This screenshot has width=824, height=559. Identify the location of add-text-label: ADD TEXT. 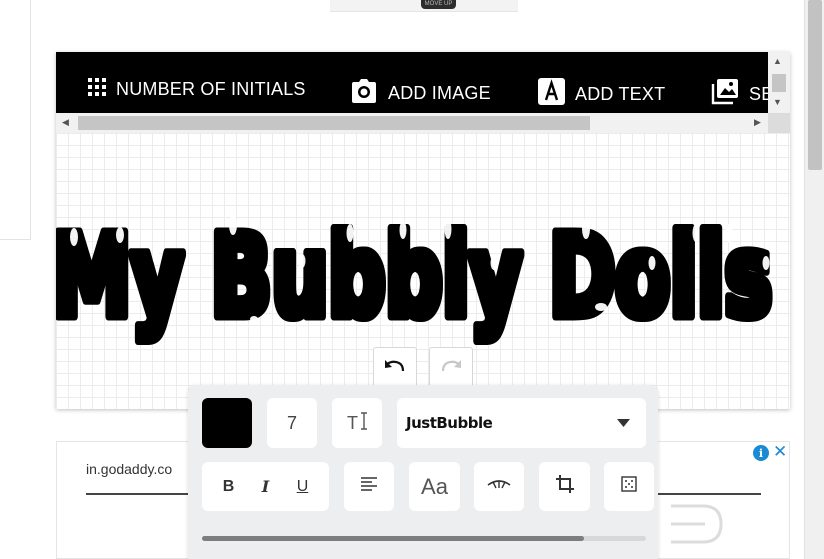
(620, 93).